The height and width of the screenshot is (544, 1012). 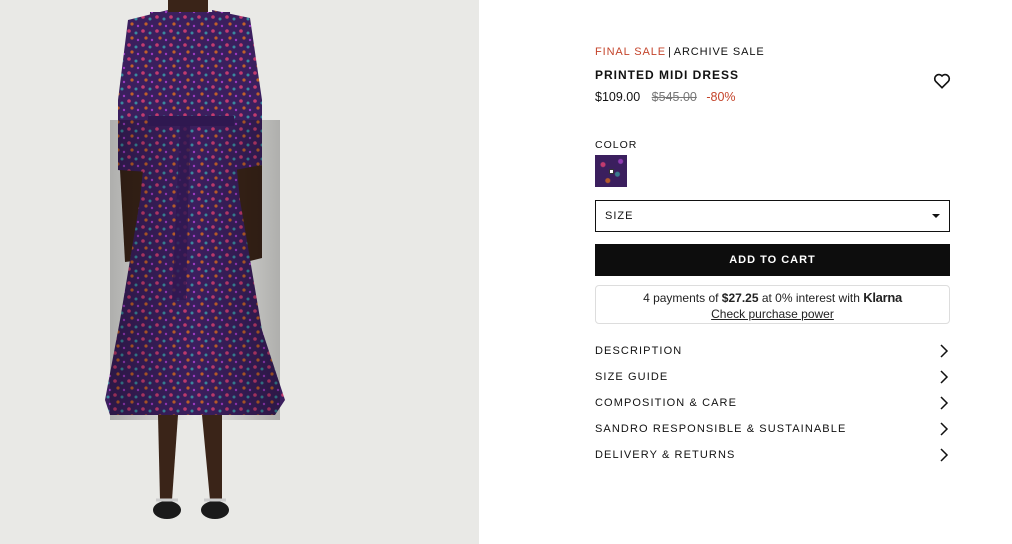 I want to click on price-row: $109.00 $545.00 -80%, so click(x=665, y=97).